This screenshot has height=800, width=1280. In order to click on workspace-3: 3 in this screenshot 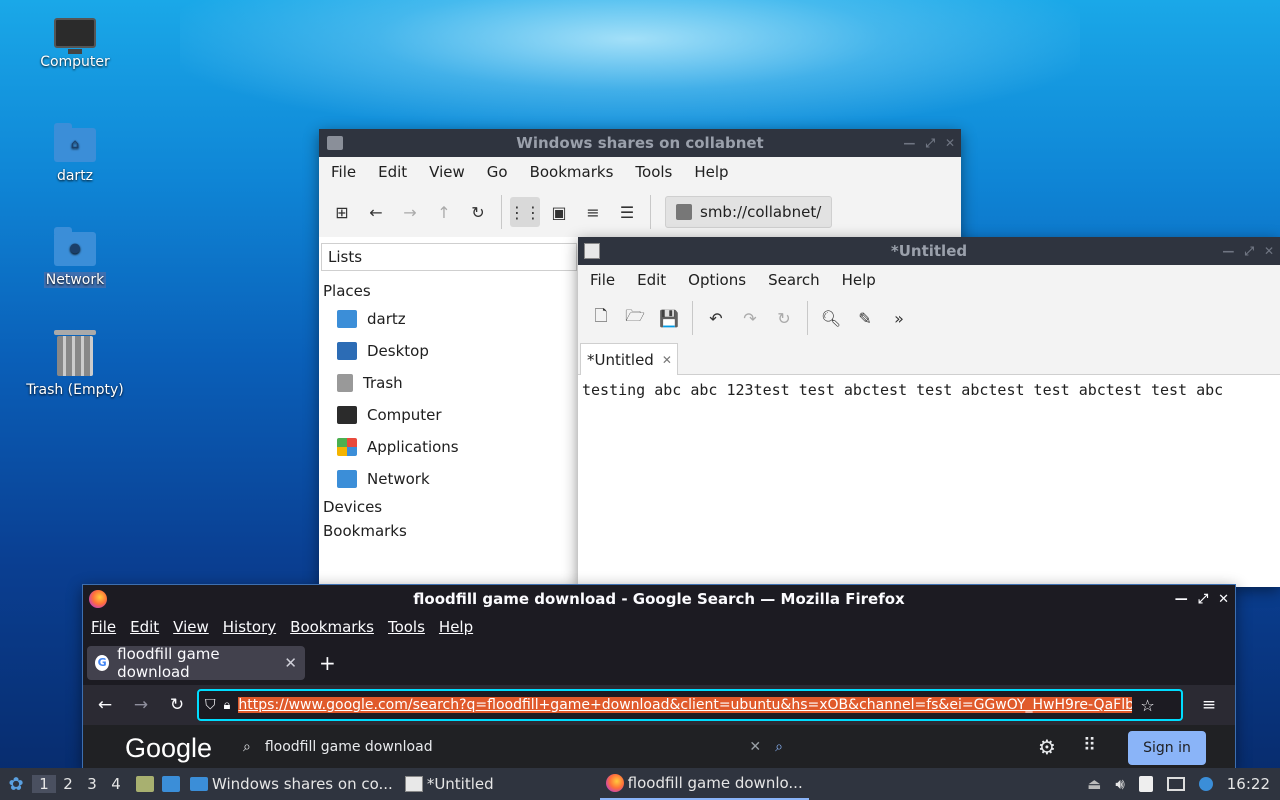, I will do `click(92, 784)`.